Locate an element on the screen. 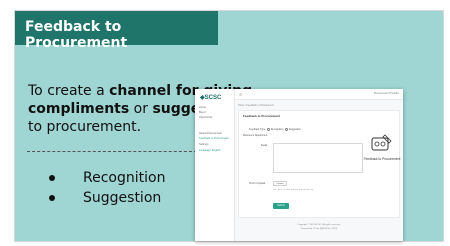  nav-item-feedback: Feedback to Procurement is located at coordinates (216, 139).